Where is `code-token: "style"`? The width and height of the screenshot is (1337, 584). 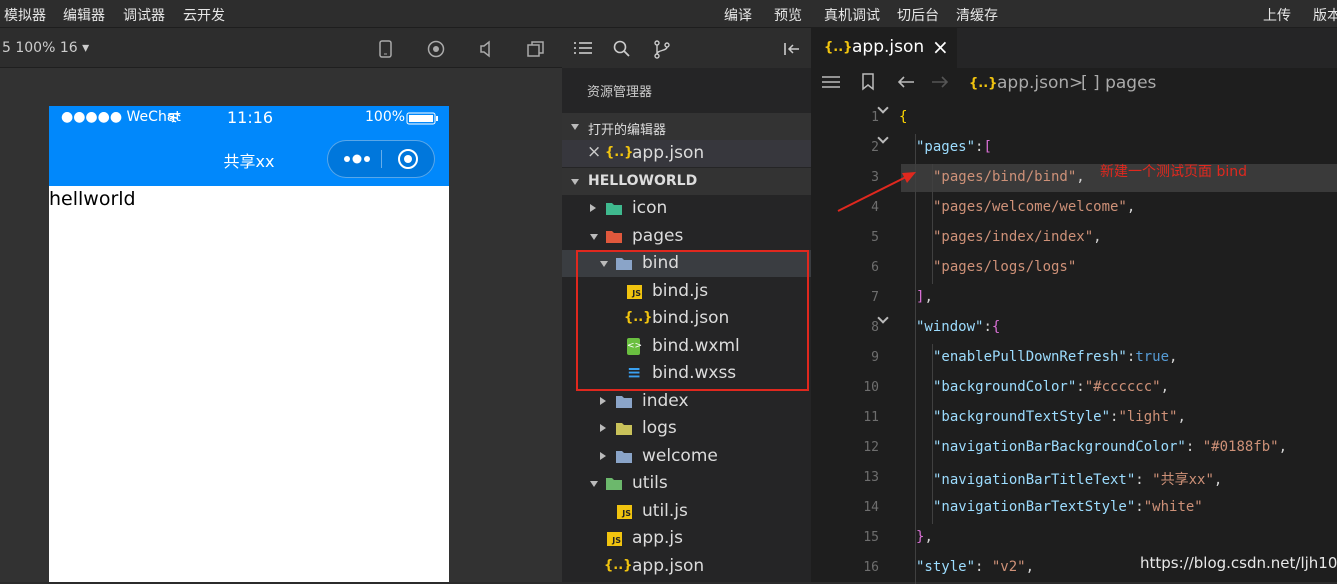
code-token: "style" is located at coordinates (946, 567).